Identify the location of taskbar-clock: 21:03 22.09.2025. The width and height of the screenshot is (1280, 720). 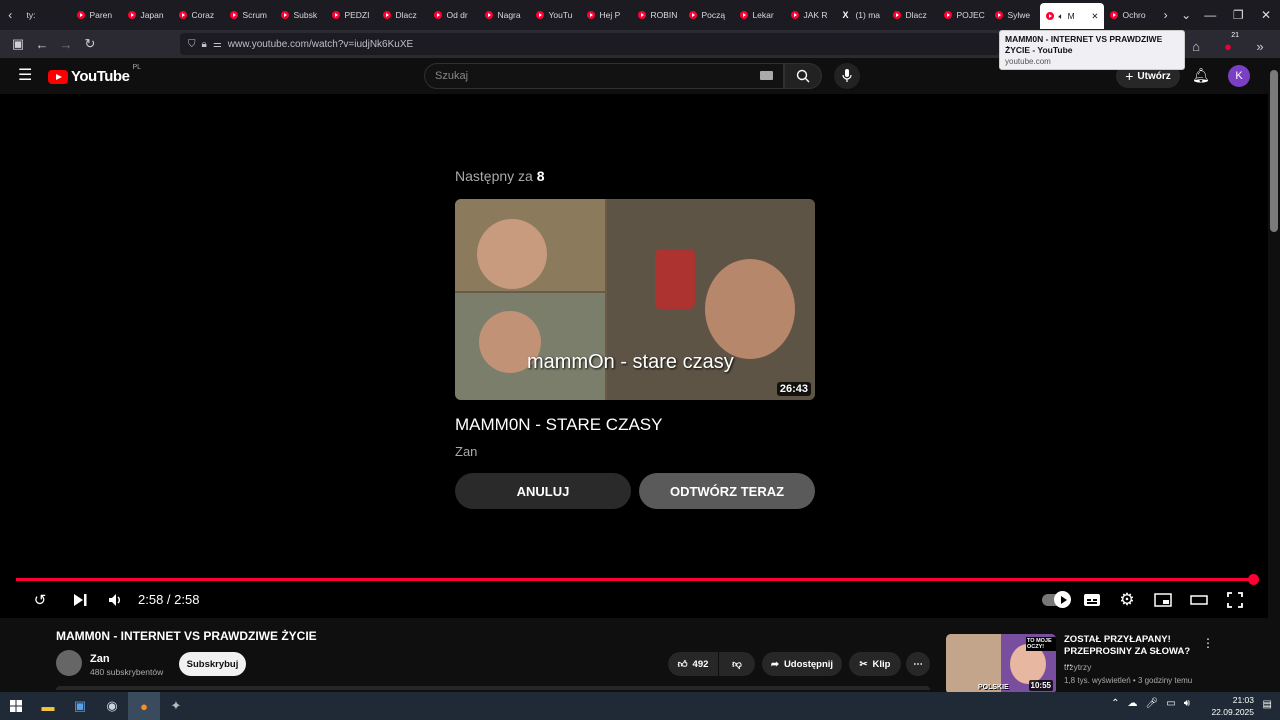
(1232, 706).